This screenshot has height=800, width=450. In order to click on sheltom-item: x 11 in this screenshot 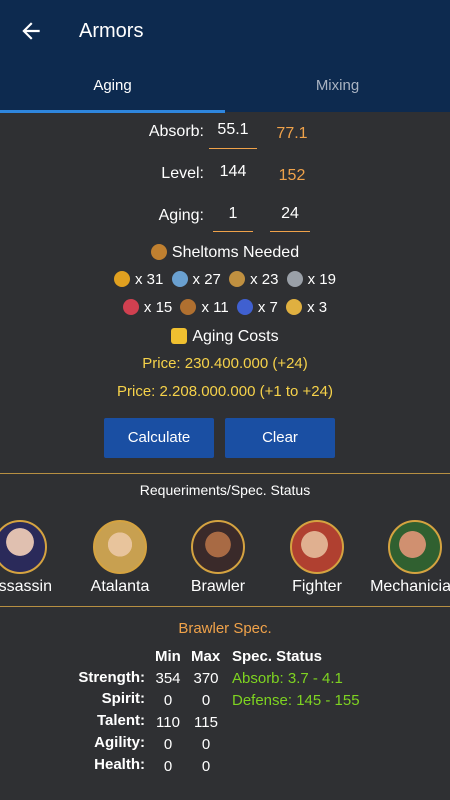, I will do `click(204, 307)`.